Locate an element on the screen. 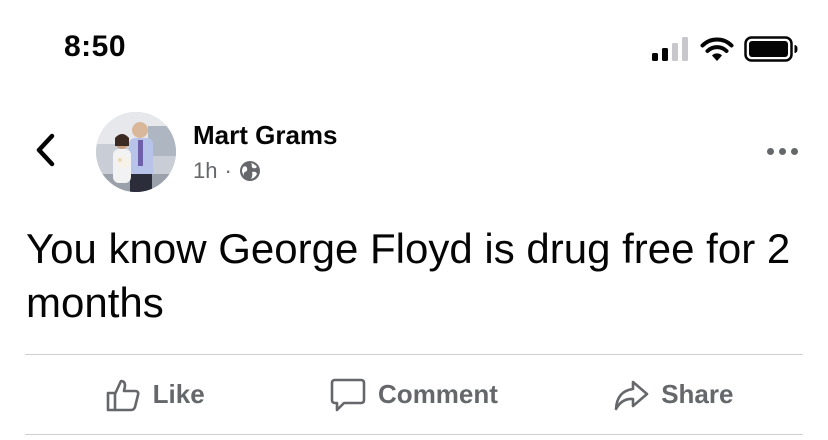  divider is located at coordinates (414, 434).